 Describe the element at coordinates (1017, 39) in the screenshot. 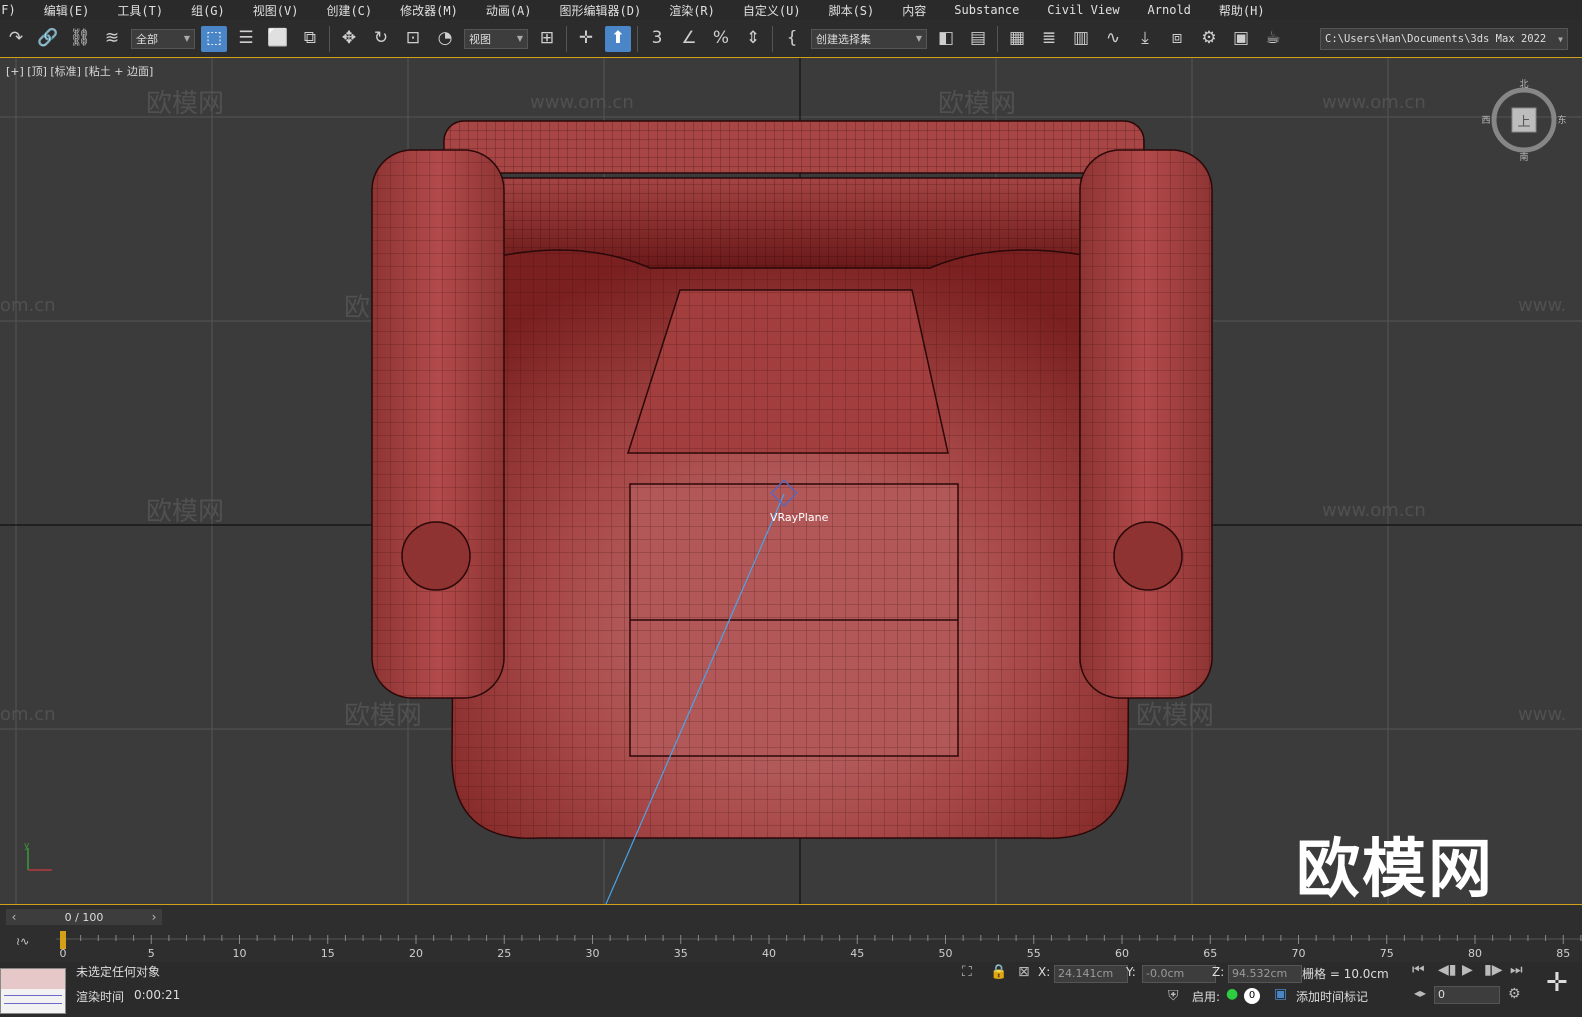

I see `scene-explorer-icon: ▦` at that location.